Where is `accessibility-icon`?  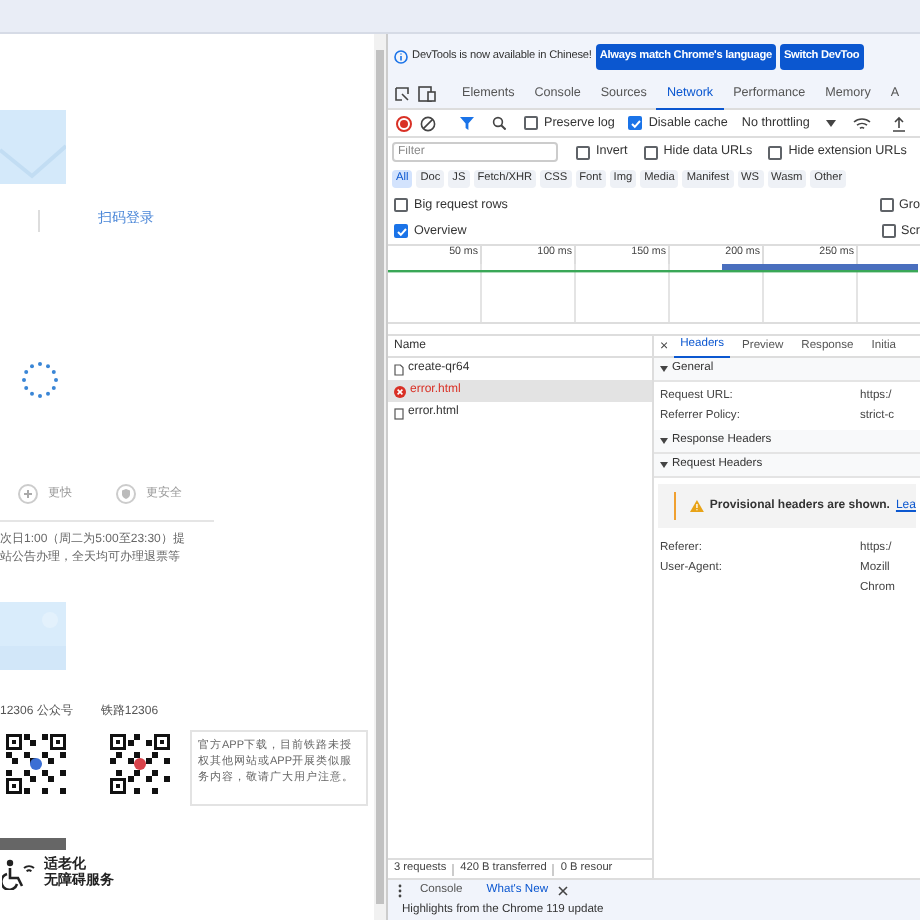
accessibility-icon is located at coordinates (19, 874).